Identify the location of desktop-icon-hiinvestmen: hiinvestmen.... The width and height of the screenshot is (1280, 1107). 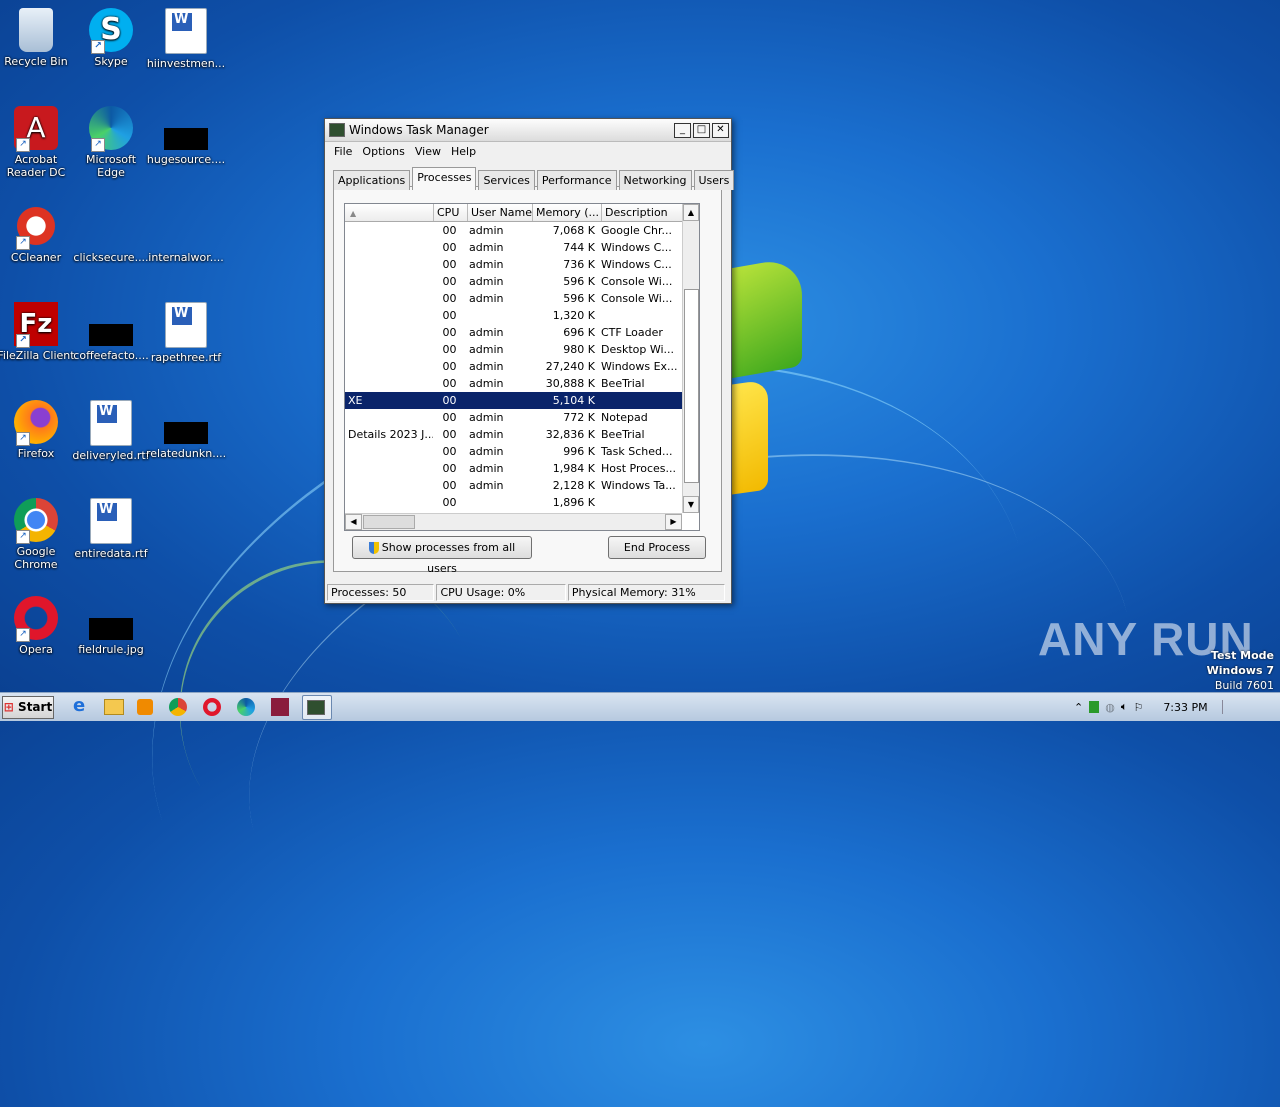
(186, 39).